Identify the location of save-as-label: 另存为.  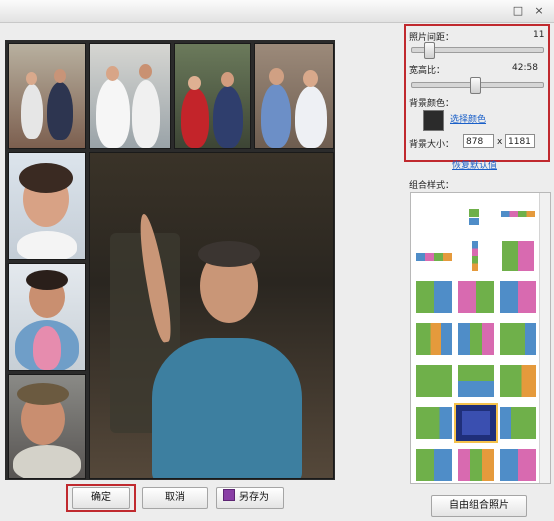
(254, 497).